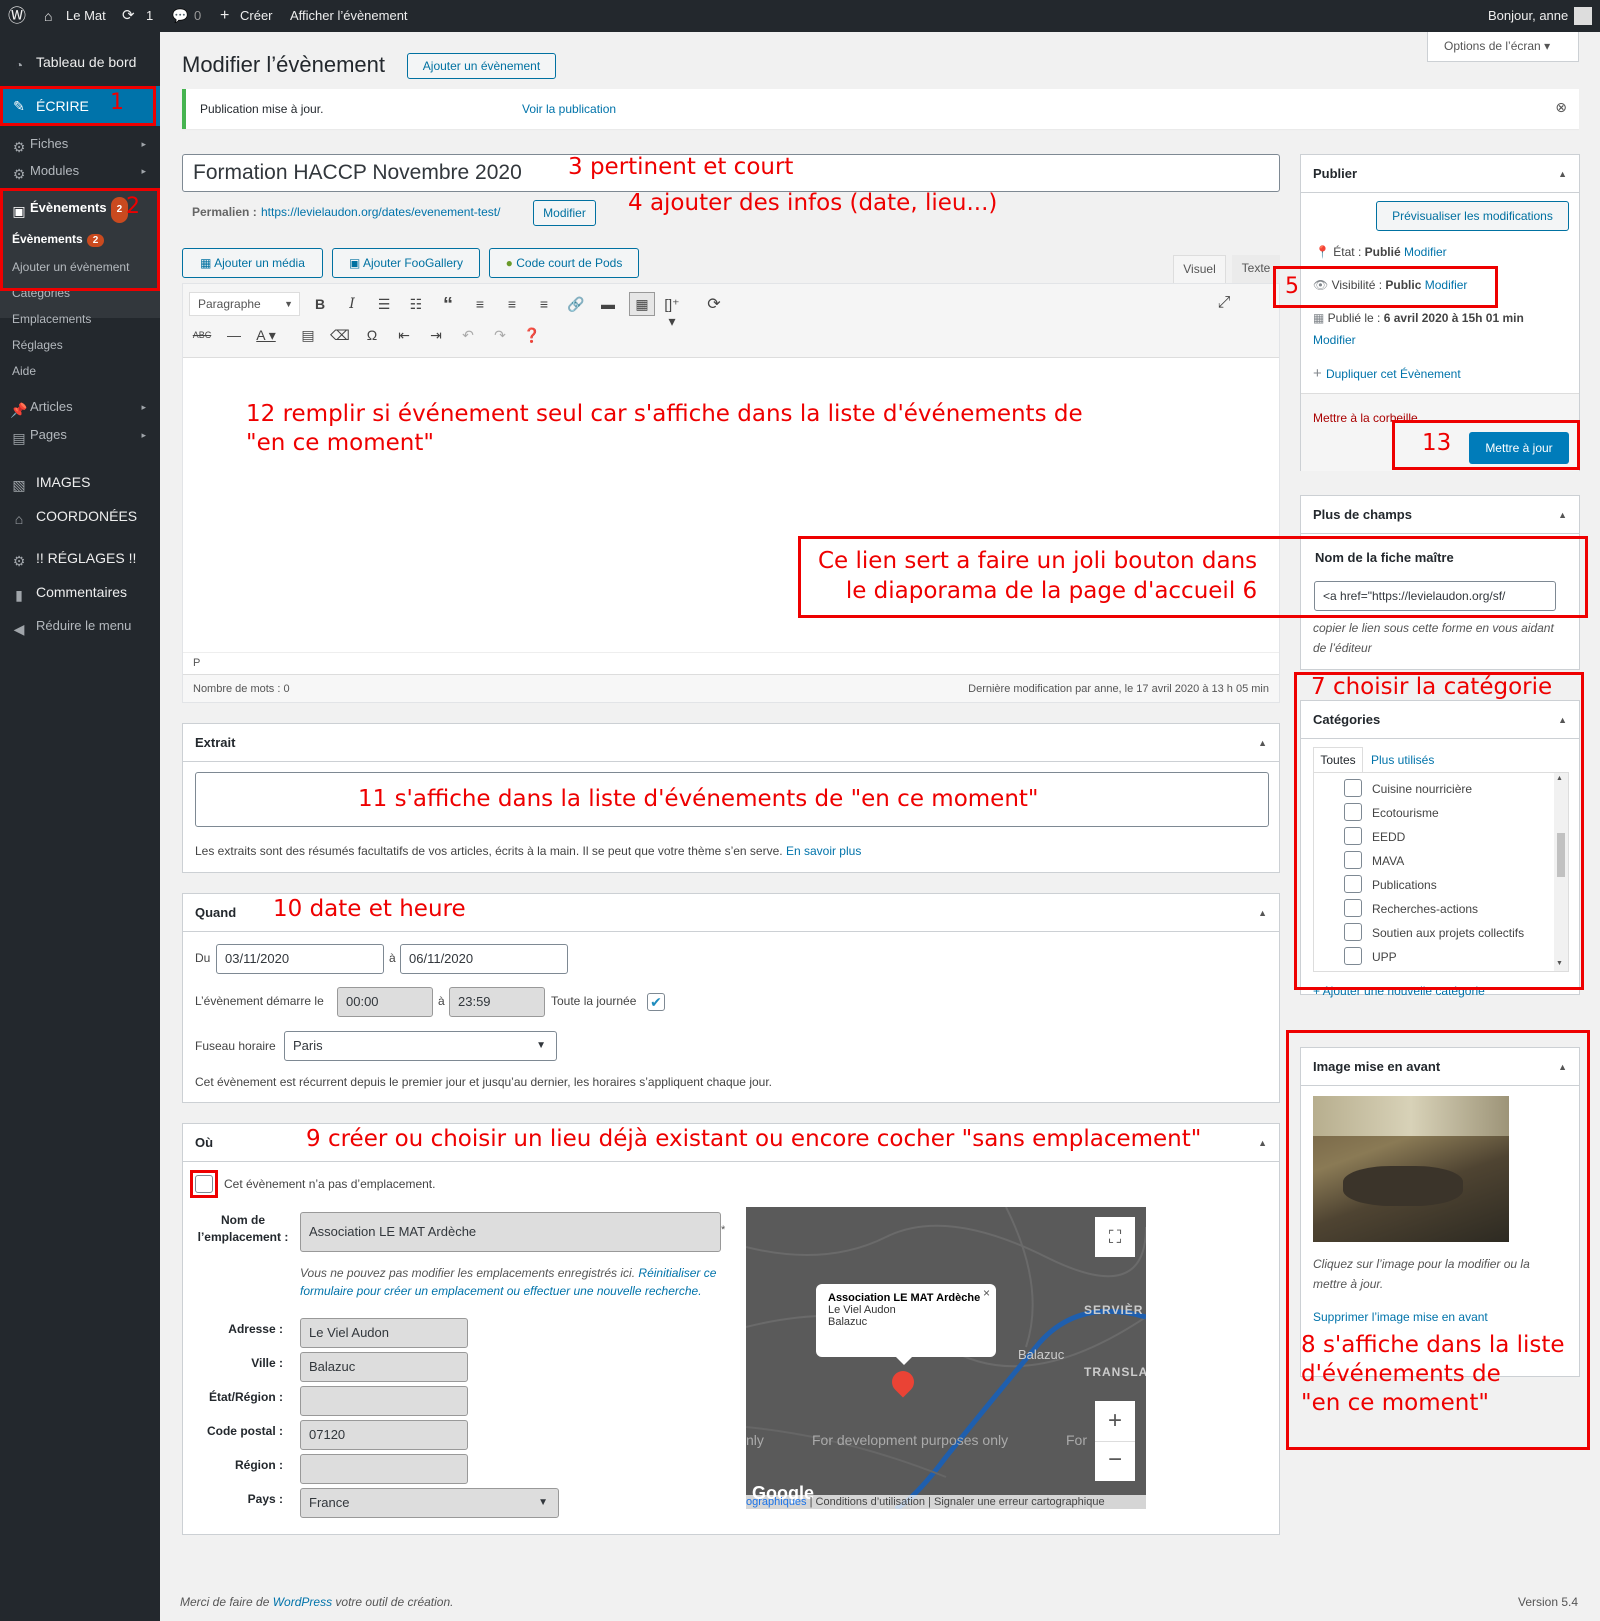 This screenshot has height=1621, width=1600. Describe the element at coordinates (1019, 1502) in the screenshot. I see `map-report-link: Signaler une erreur cartographique` at that location.